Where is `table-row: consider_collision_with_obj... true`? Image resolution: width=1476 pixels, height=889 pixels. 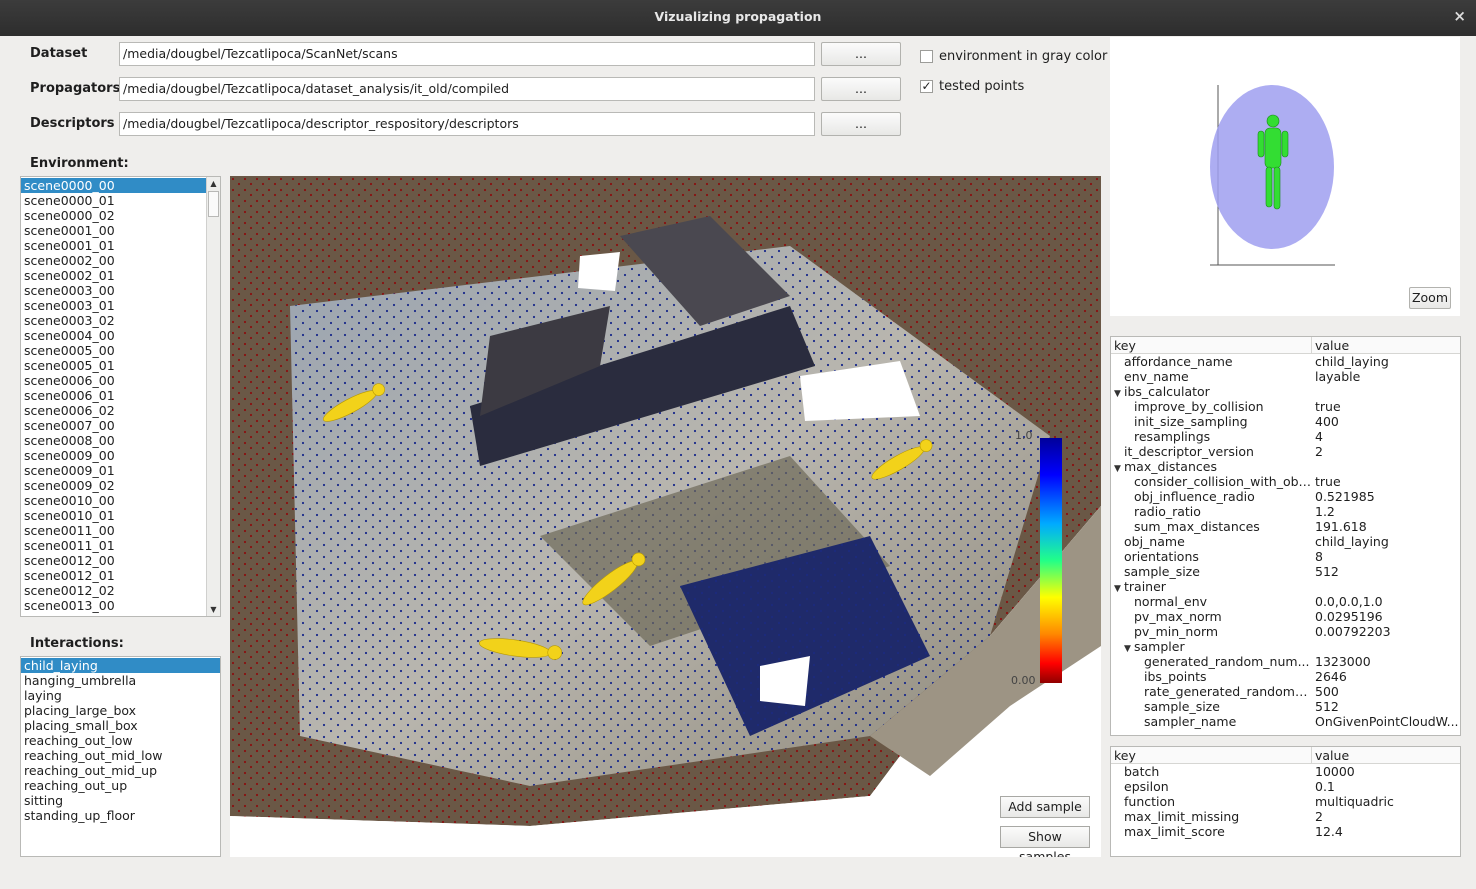
table-row: consider_collision_with_obj... true is located at coordinates (1285, 481).